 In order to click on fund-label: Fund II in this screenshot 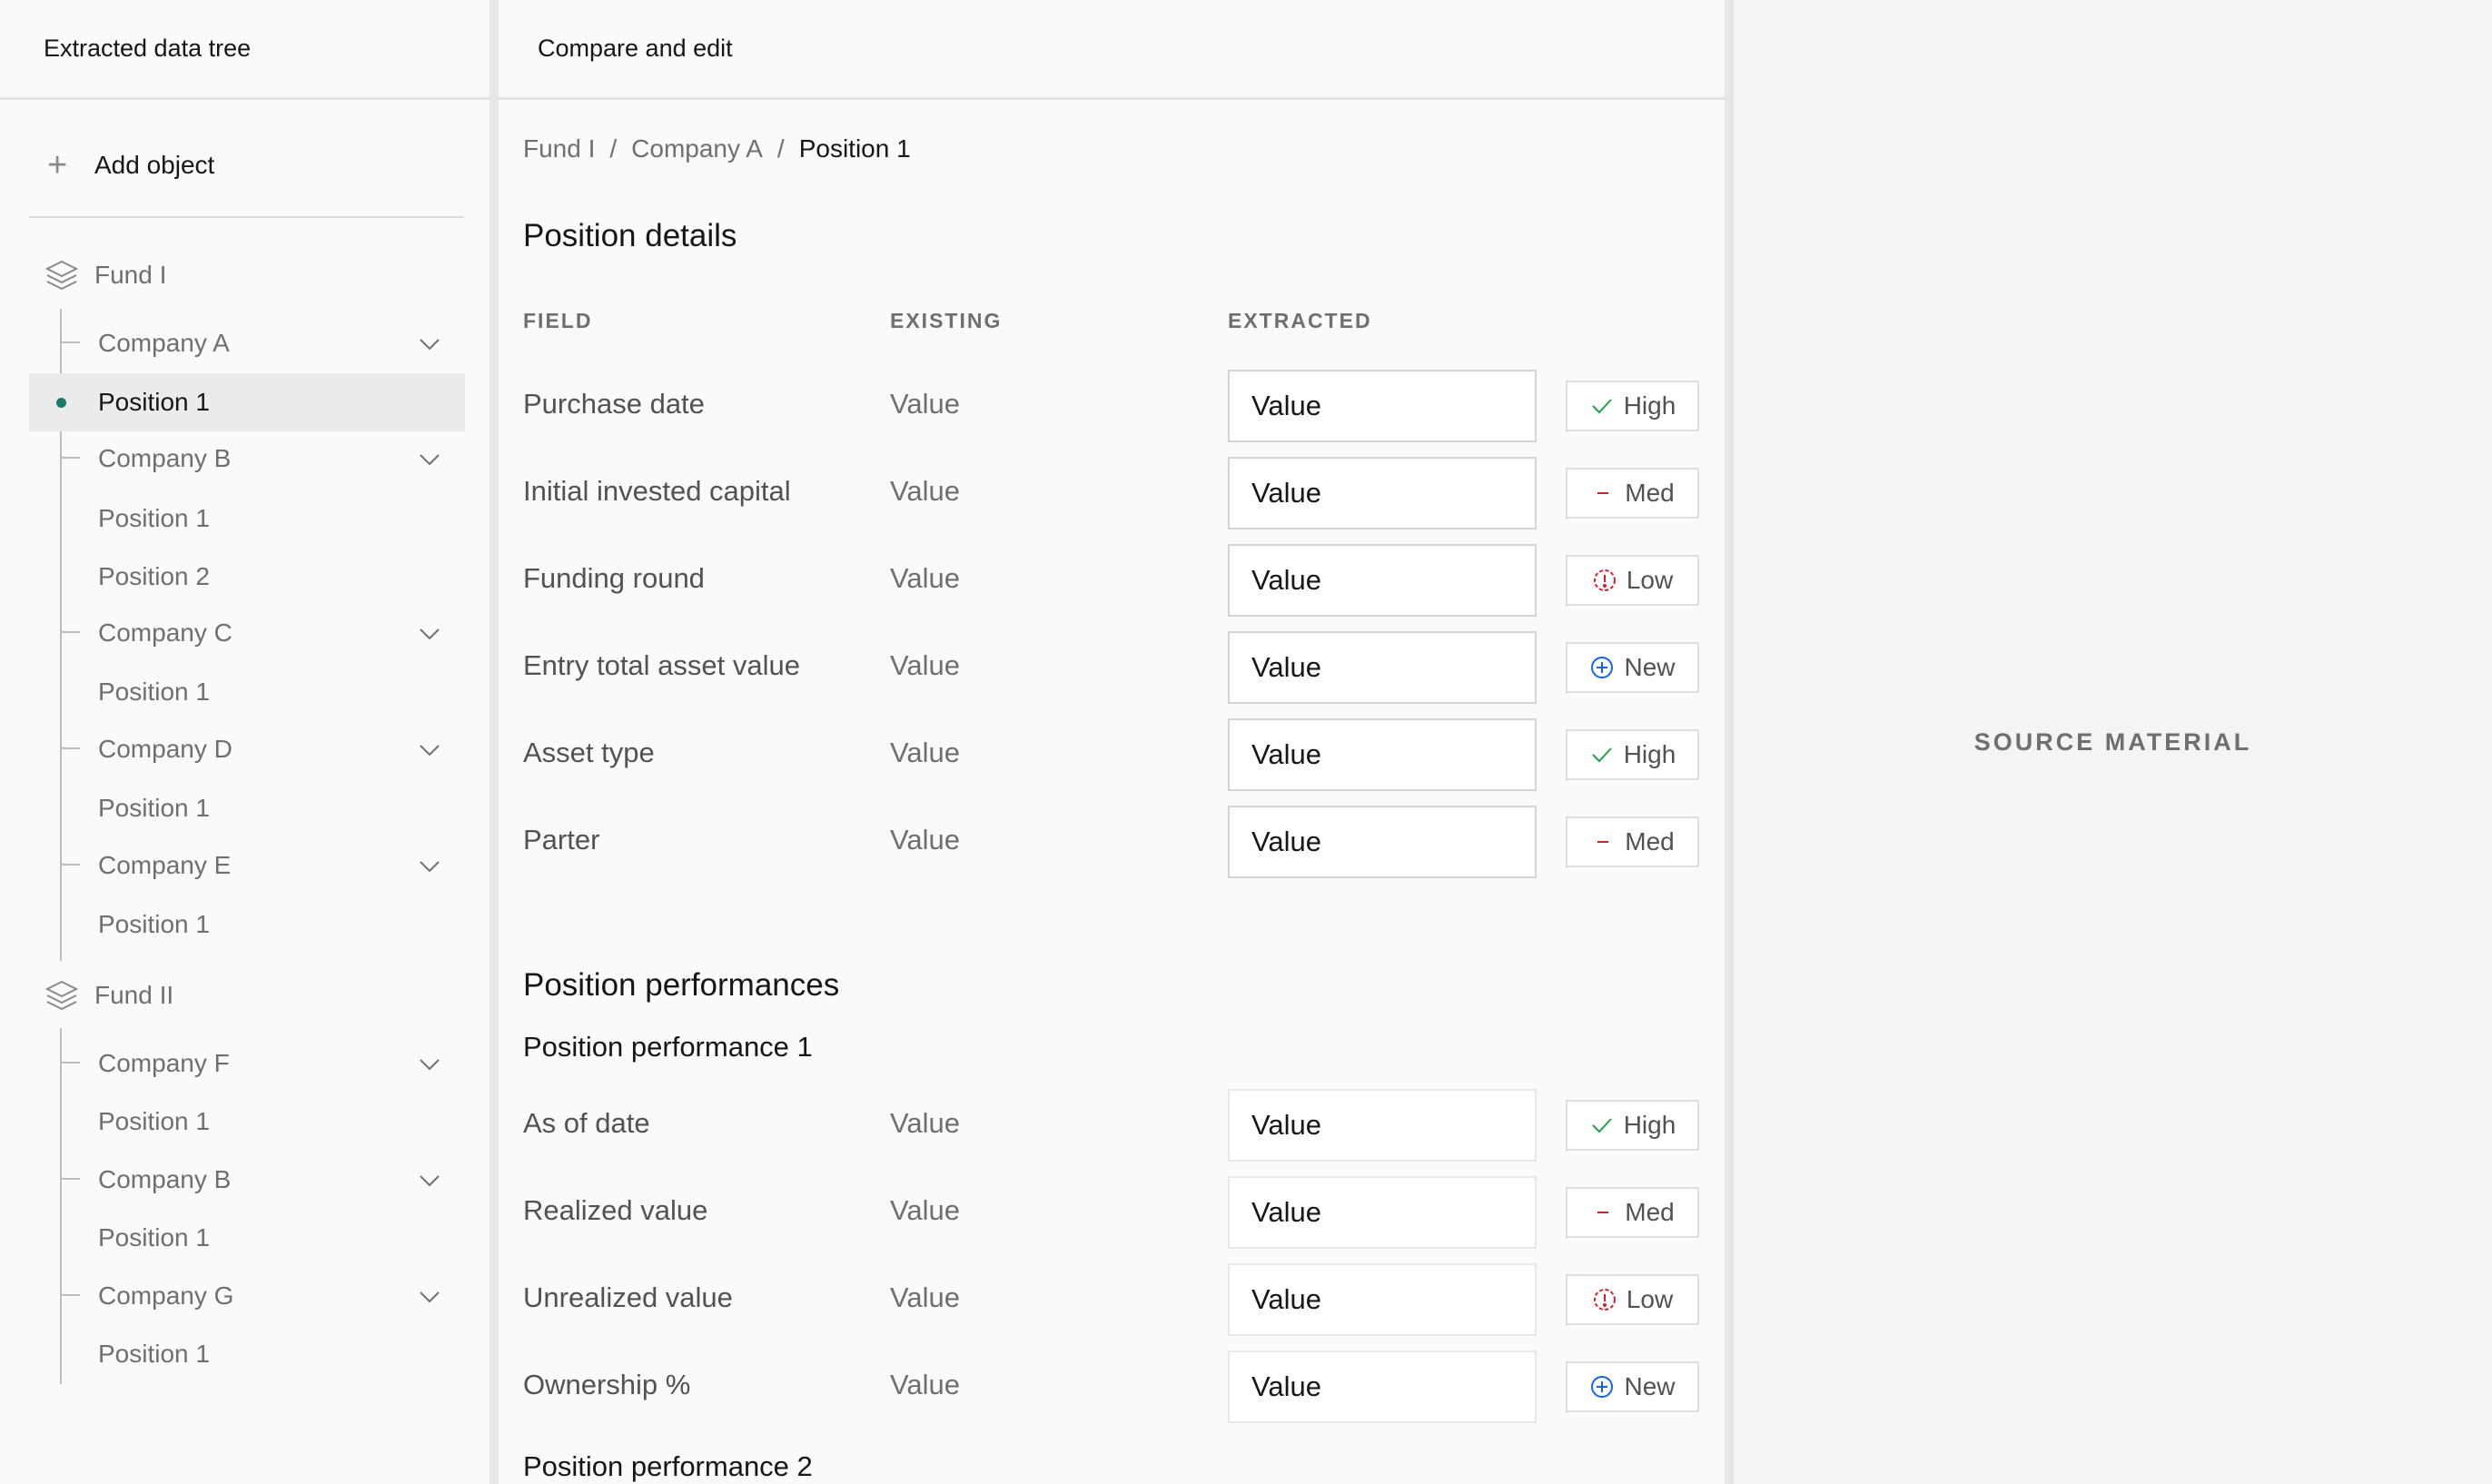, I will do `click(134, 995)`.